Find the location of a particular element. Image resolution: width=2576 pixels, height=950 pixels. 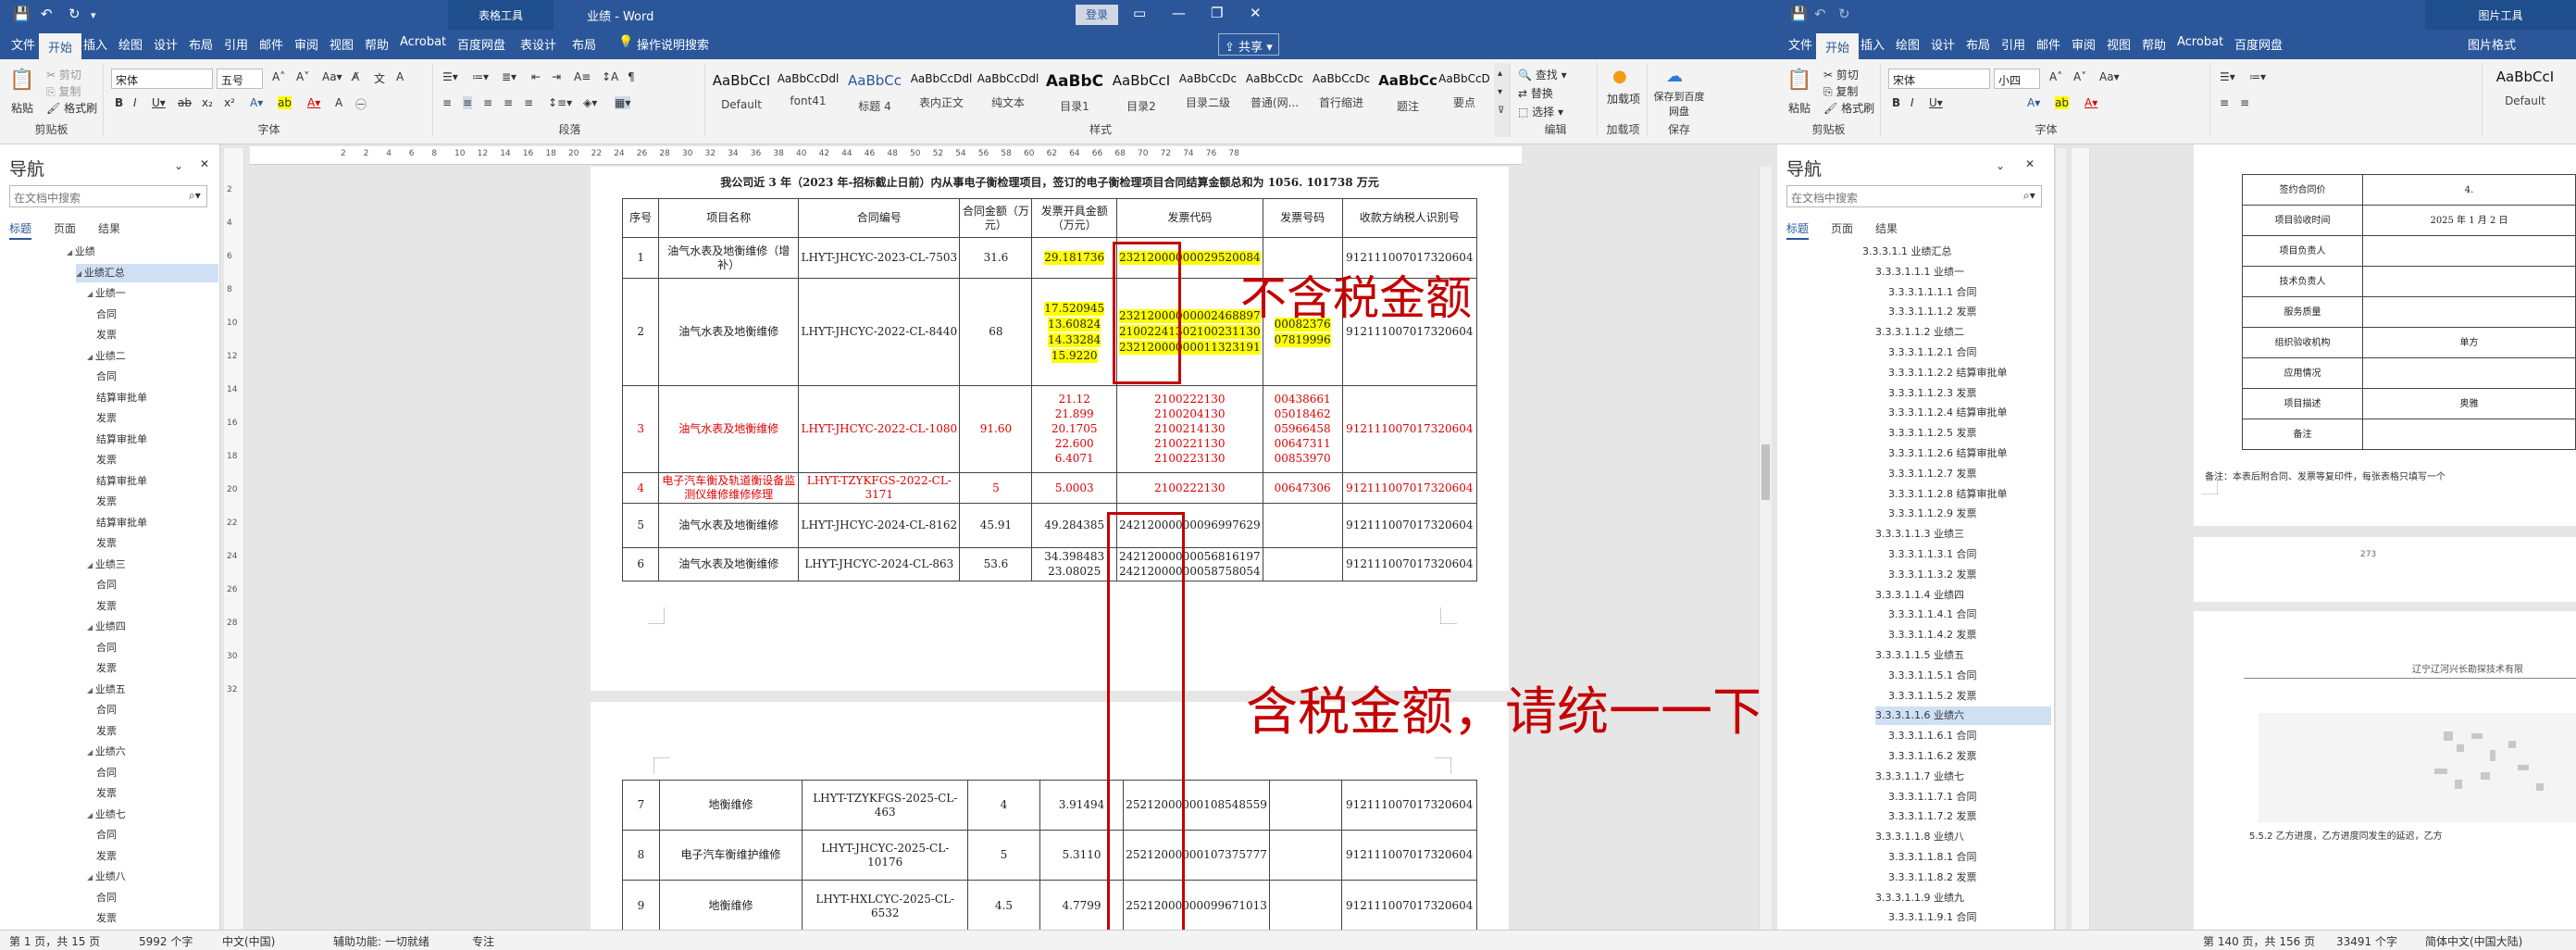

nav-item: 3.3.3.1.1.1 业绩一 is located at coordinates (1919, 272).